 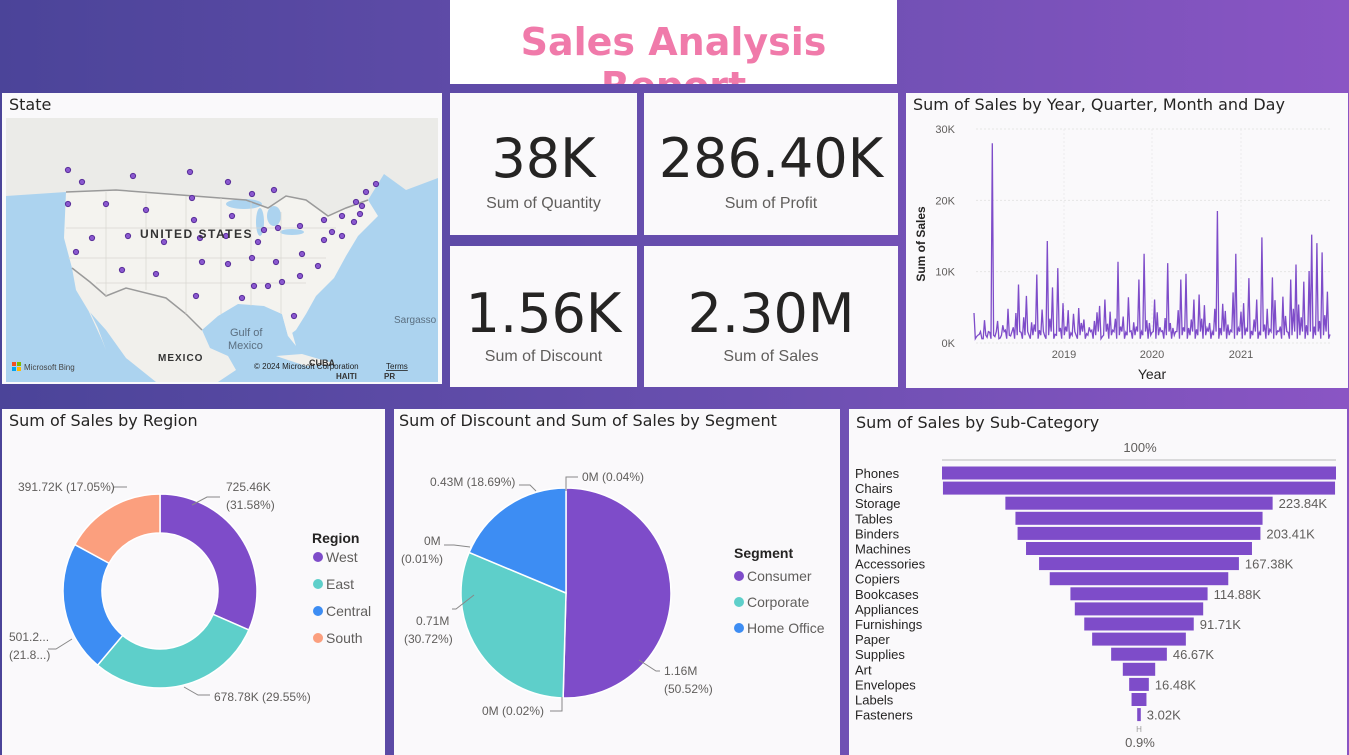 What do you see at coordinates (342, 557) in the screenshot?
I see `legend-item-west: West` at bounding box center [342, 557].